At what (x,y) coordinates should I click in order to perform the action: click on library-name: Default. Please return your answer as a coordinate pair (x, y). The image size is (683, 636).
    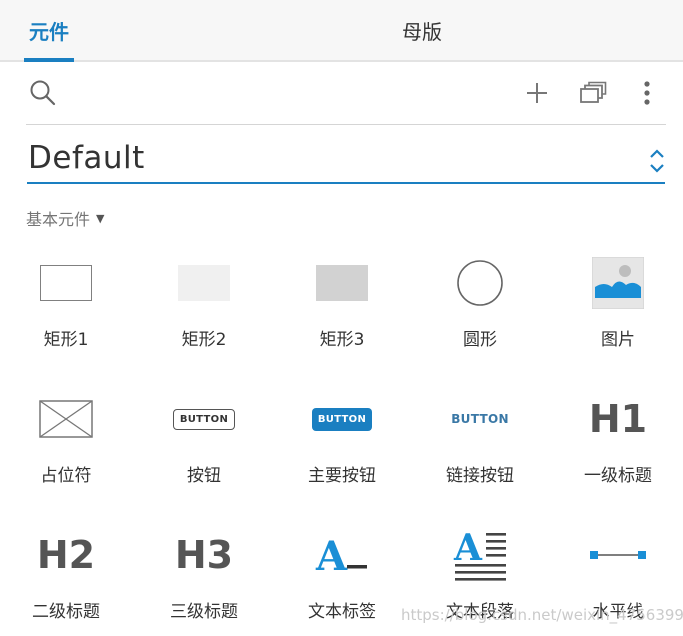
    Looking at the image, I should click on (86, 158).